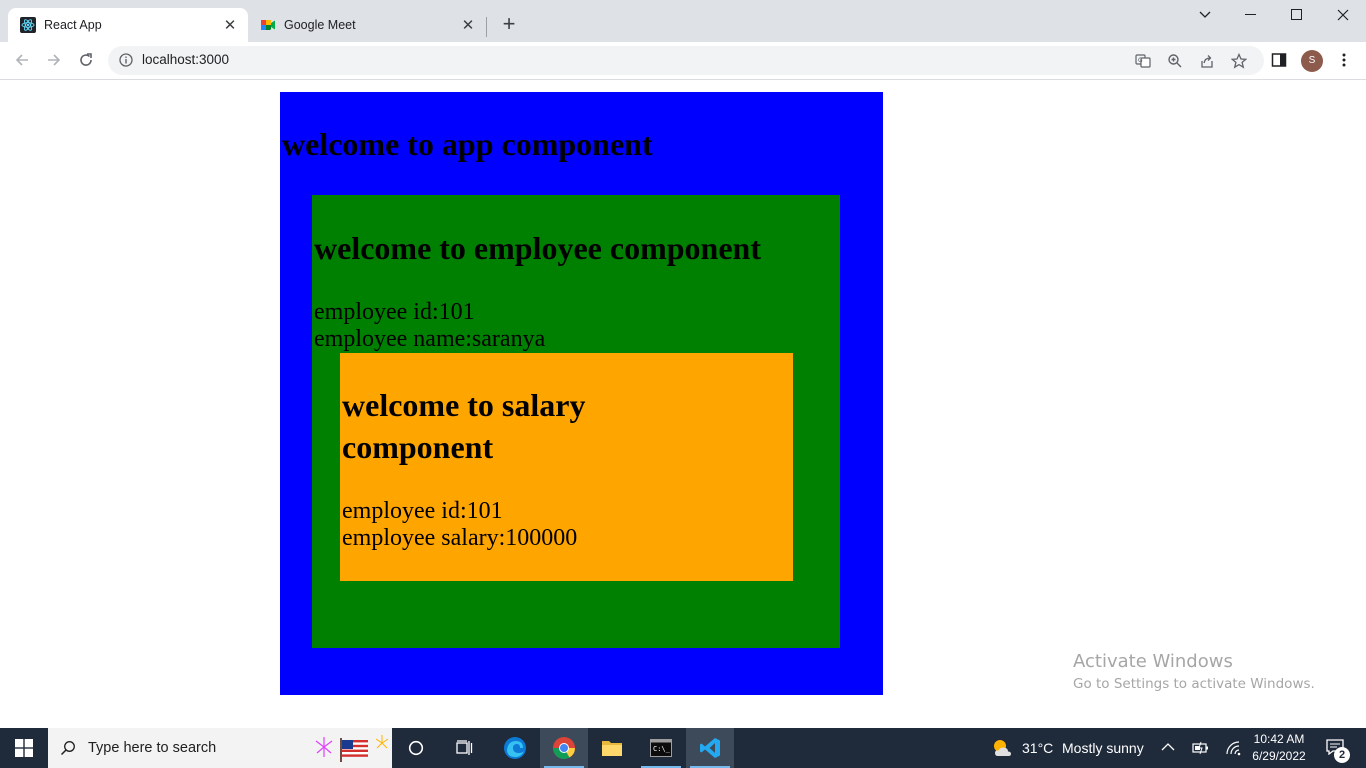 This screenshot has height=768, width=1366. What do you see at coordinates (1342, 755) in the screenshot?
I see `notification-badge: 2` at bounding box center [1342, 755].